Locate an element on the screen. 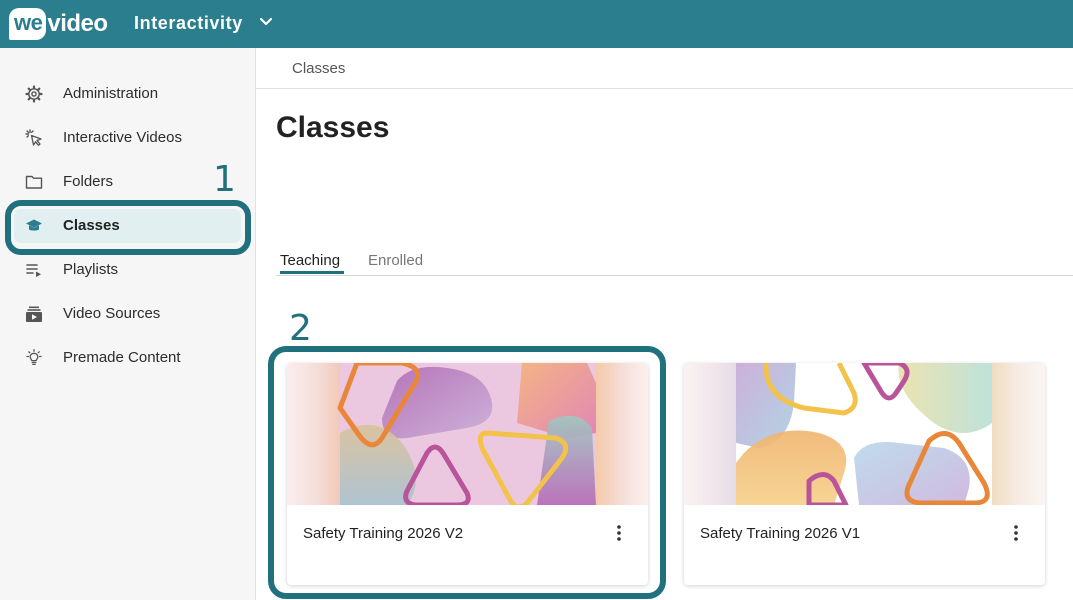 This screenshot has height=600, width=1073. card-title: Safety Training 2026 V1 is located at coordinates (780, 533).